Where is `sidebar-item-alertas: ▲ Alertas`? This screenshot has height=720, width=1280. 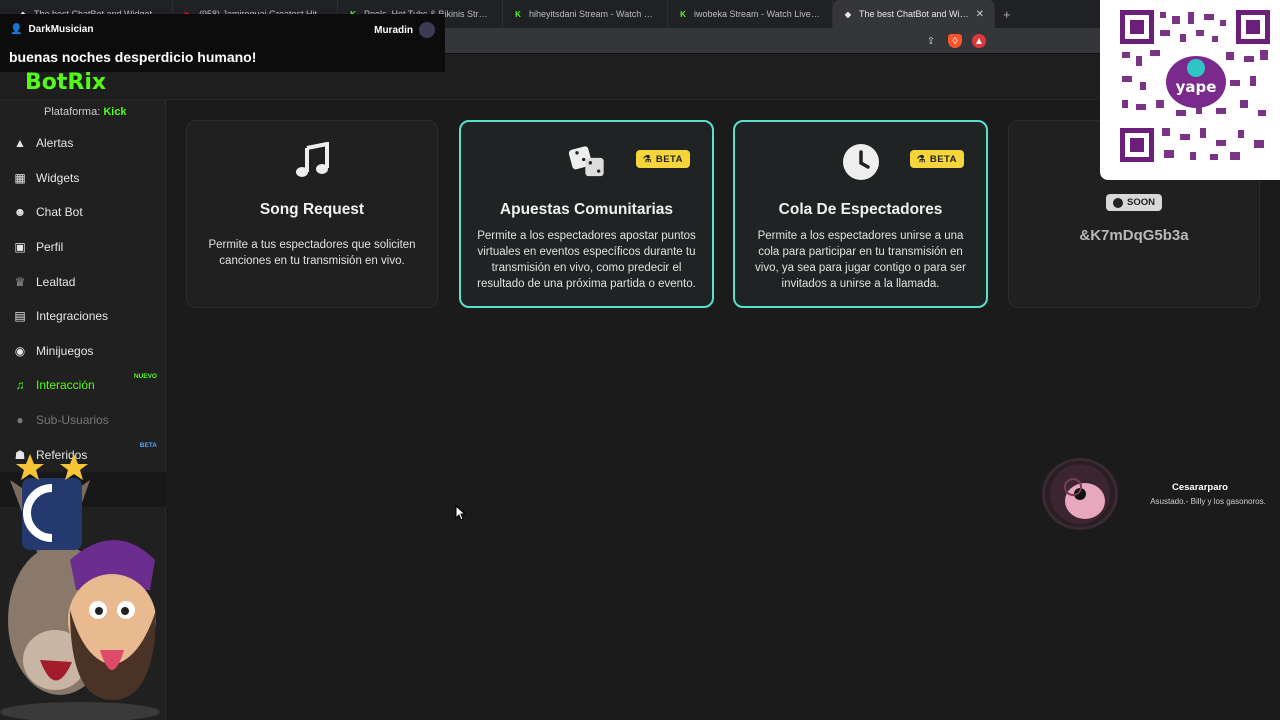
sidebar-item-alertas: ▲ Alertas is located at coordinates (83, 143).